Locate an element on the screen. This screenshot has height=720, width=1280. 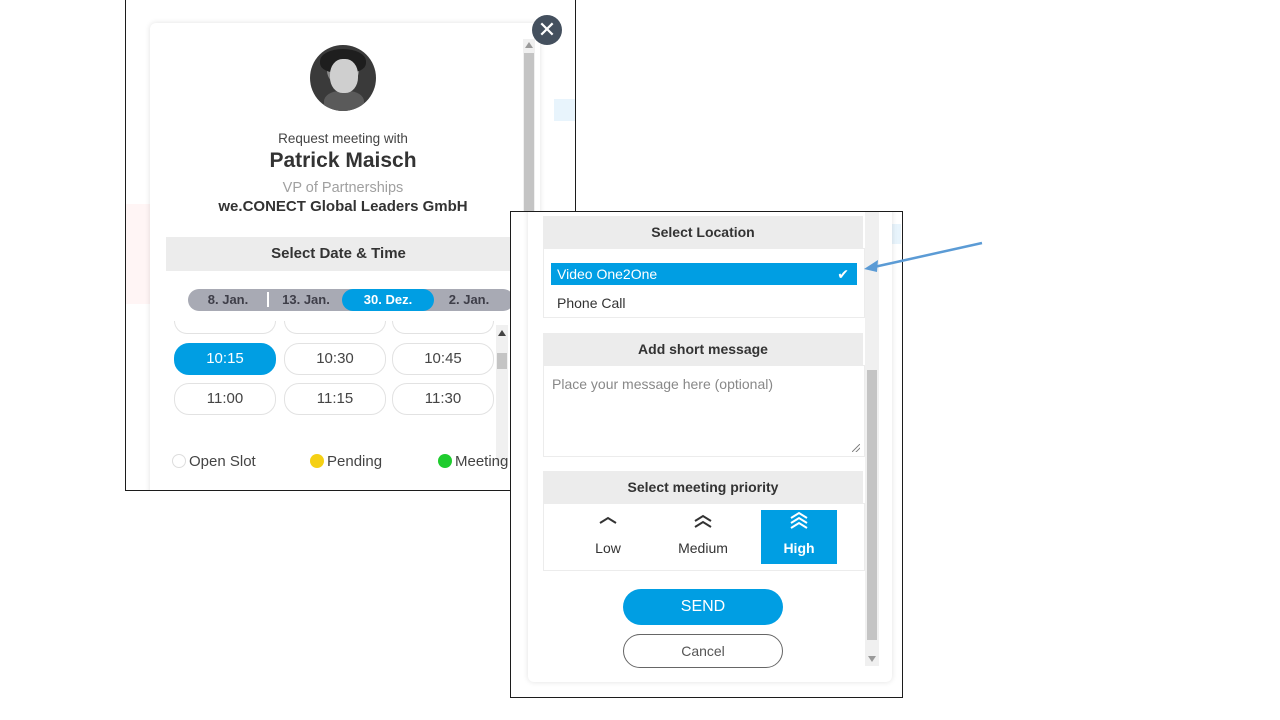
legend-label: Pending is located at coordinates (355, 461).